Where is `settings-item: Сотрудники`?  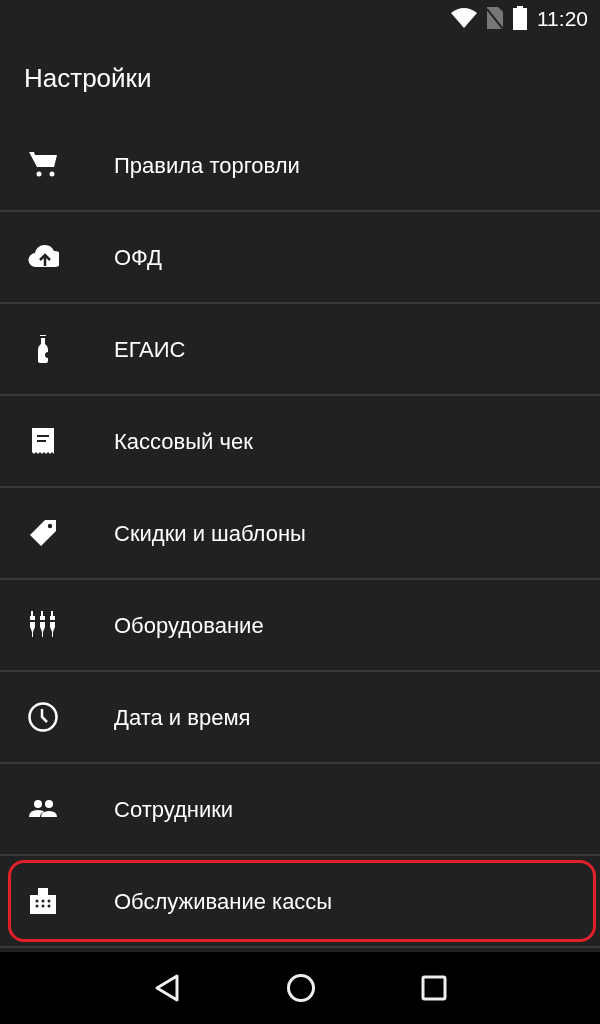 settings-item: Сотрудники is located at coordinates (302, 809).